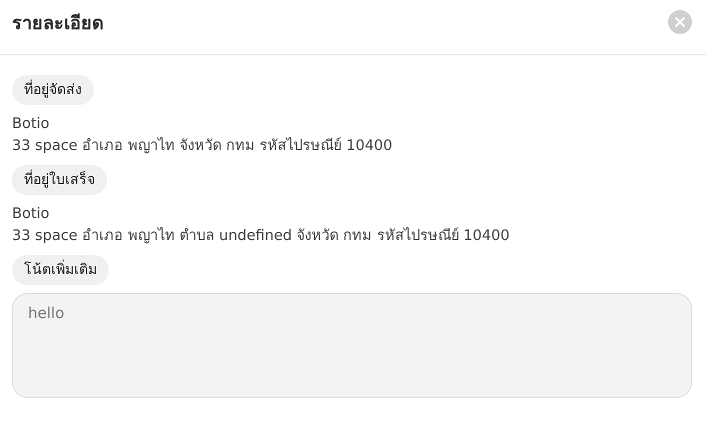 The width and height of the screenshot is (706, 432). I want to click on section-label: โน้ตเพิ่มเติม, so click(60, 270).